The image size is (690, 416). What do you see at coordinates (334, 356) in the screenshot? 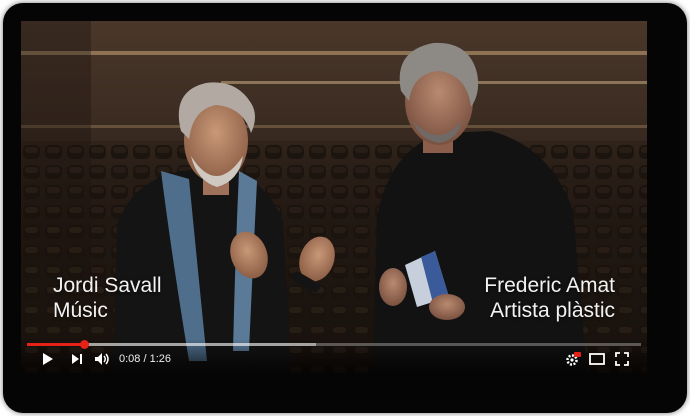
I see `player-controls: 0:08 / 1:26` at bounding box center [334, 356].